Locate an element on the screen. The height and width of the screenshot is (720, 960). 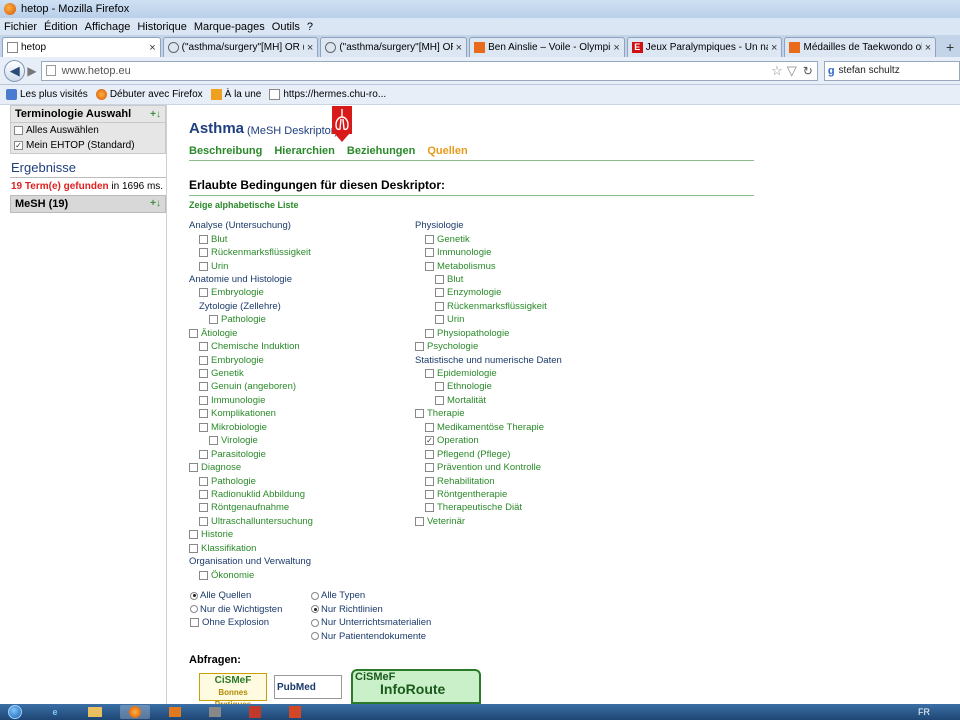
pubmed-logo: PubMed is located at coordinates (308, 687).